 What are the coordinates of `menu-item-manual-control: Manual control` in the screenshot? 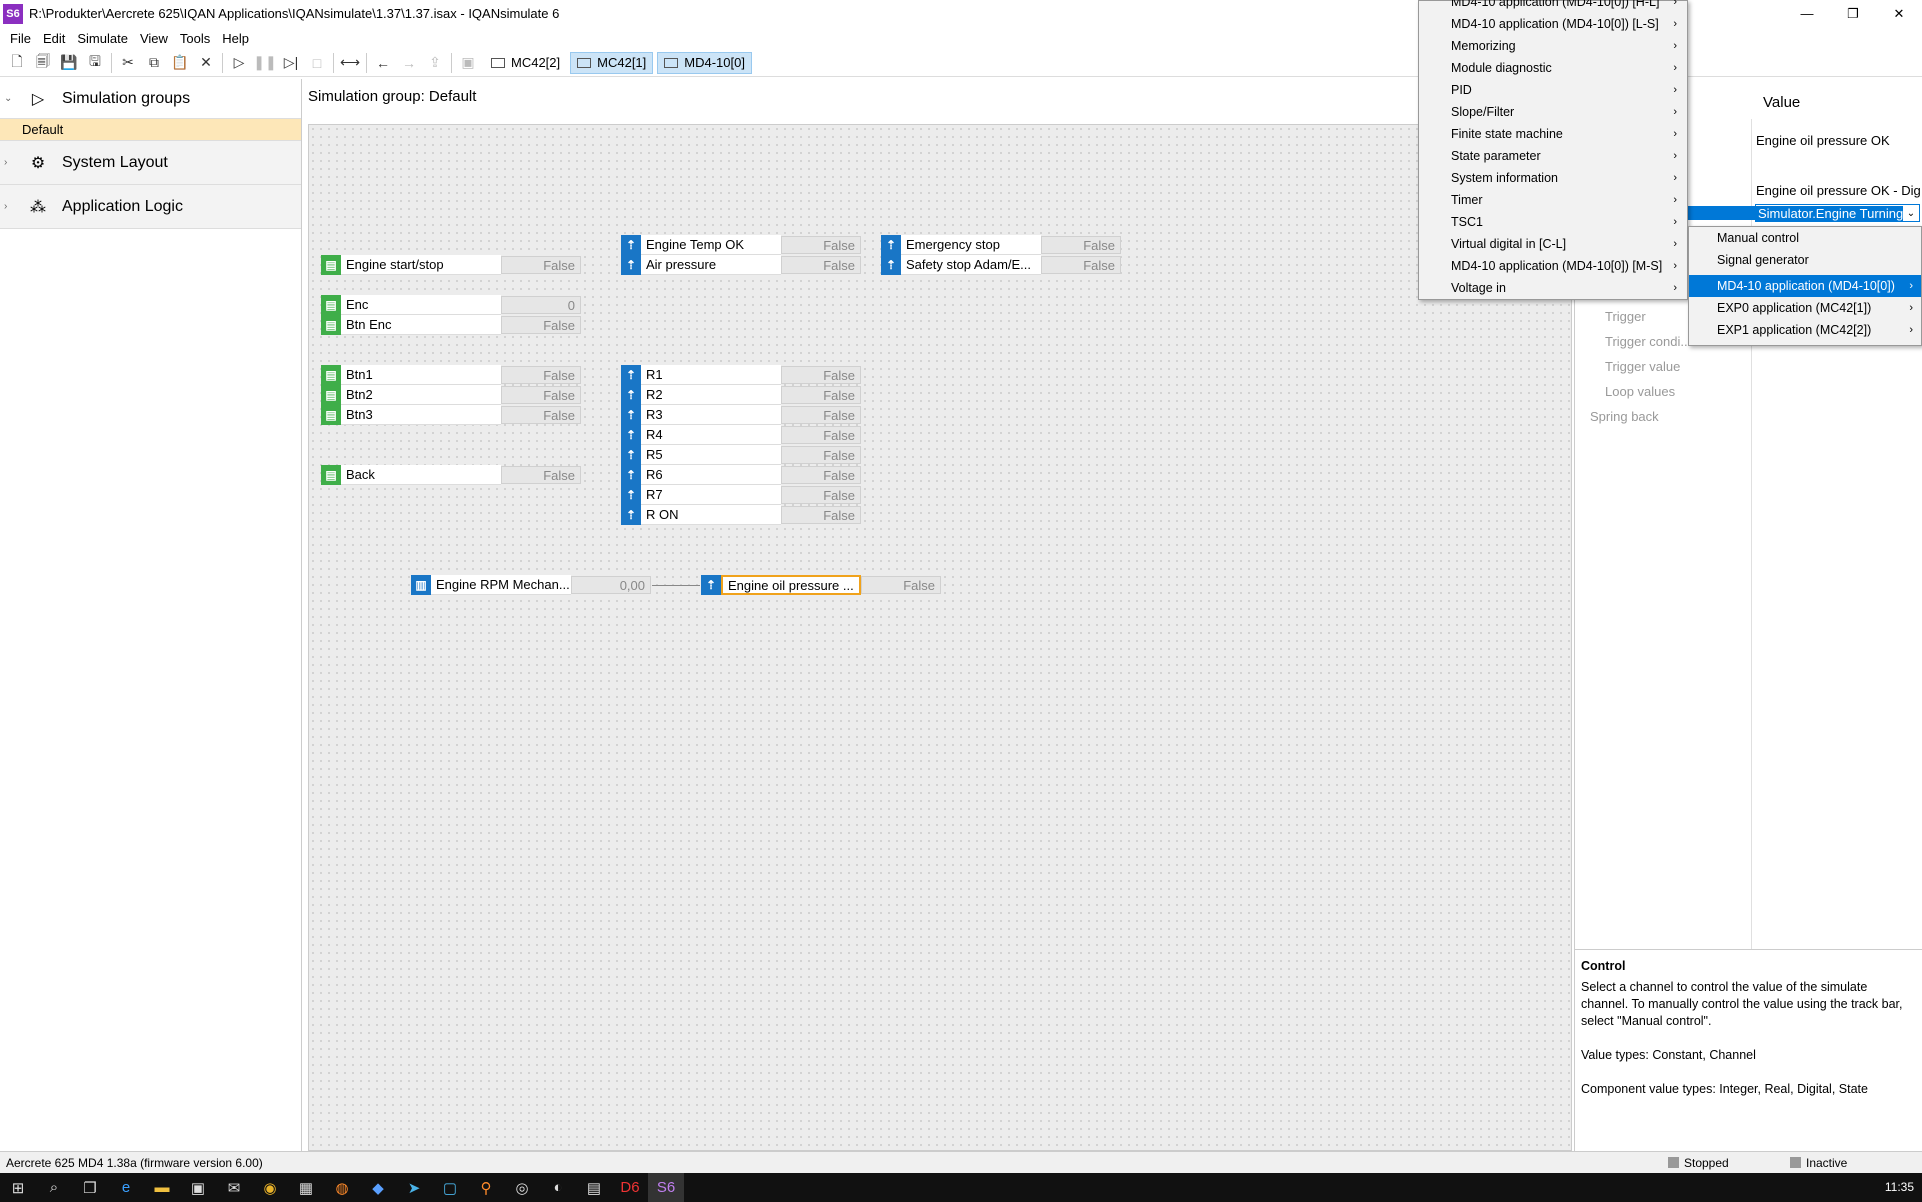 It's located at (1805, 238).